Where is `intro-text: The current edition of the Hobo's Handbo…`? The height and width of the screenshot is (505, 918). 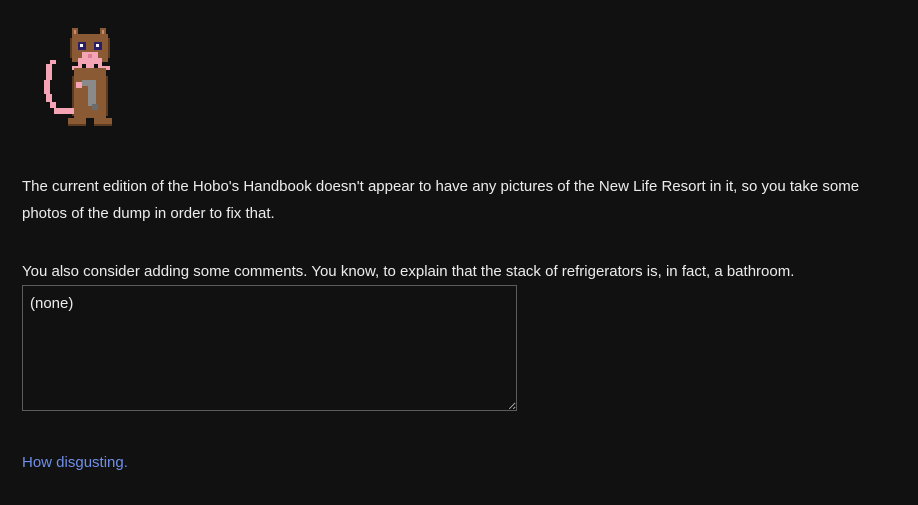 intro-text: The current edition of the Hobo's Handbo… is located at coordinates (441, 200).